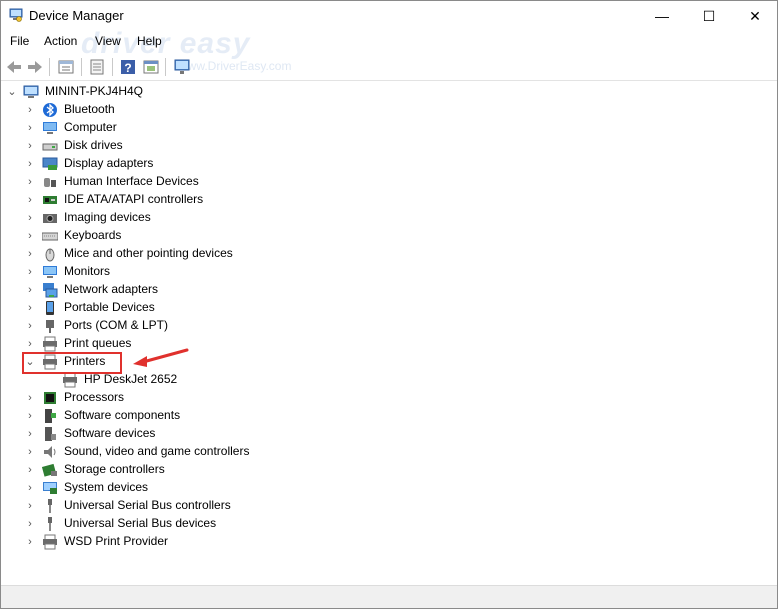 The width and height of the screenshot is (778, 609). Describe the element at coordinates (50, 344) in the screenshot. I see `print-queue-icon` at that location.